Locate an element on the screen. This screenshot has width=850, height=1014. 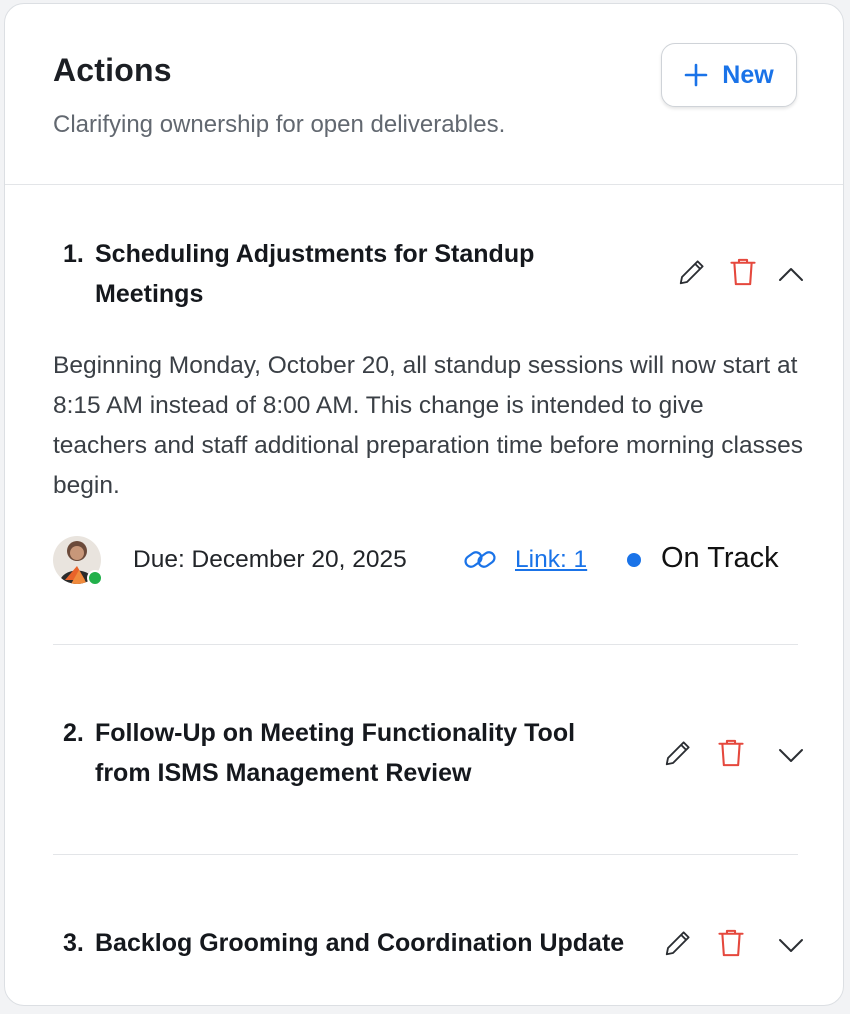
collapse-button is located at coordinates (791, 274).